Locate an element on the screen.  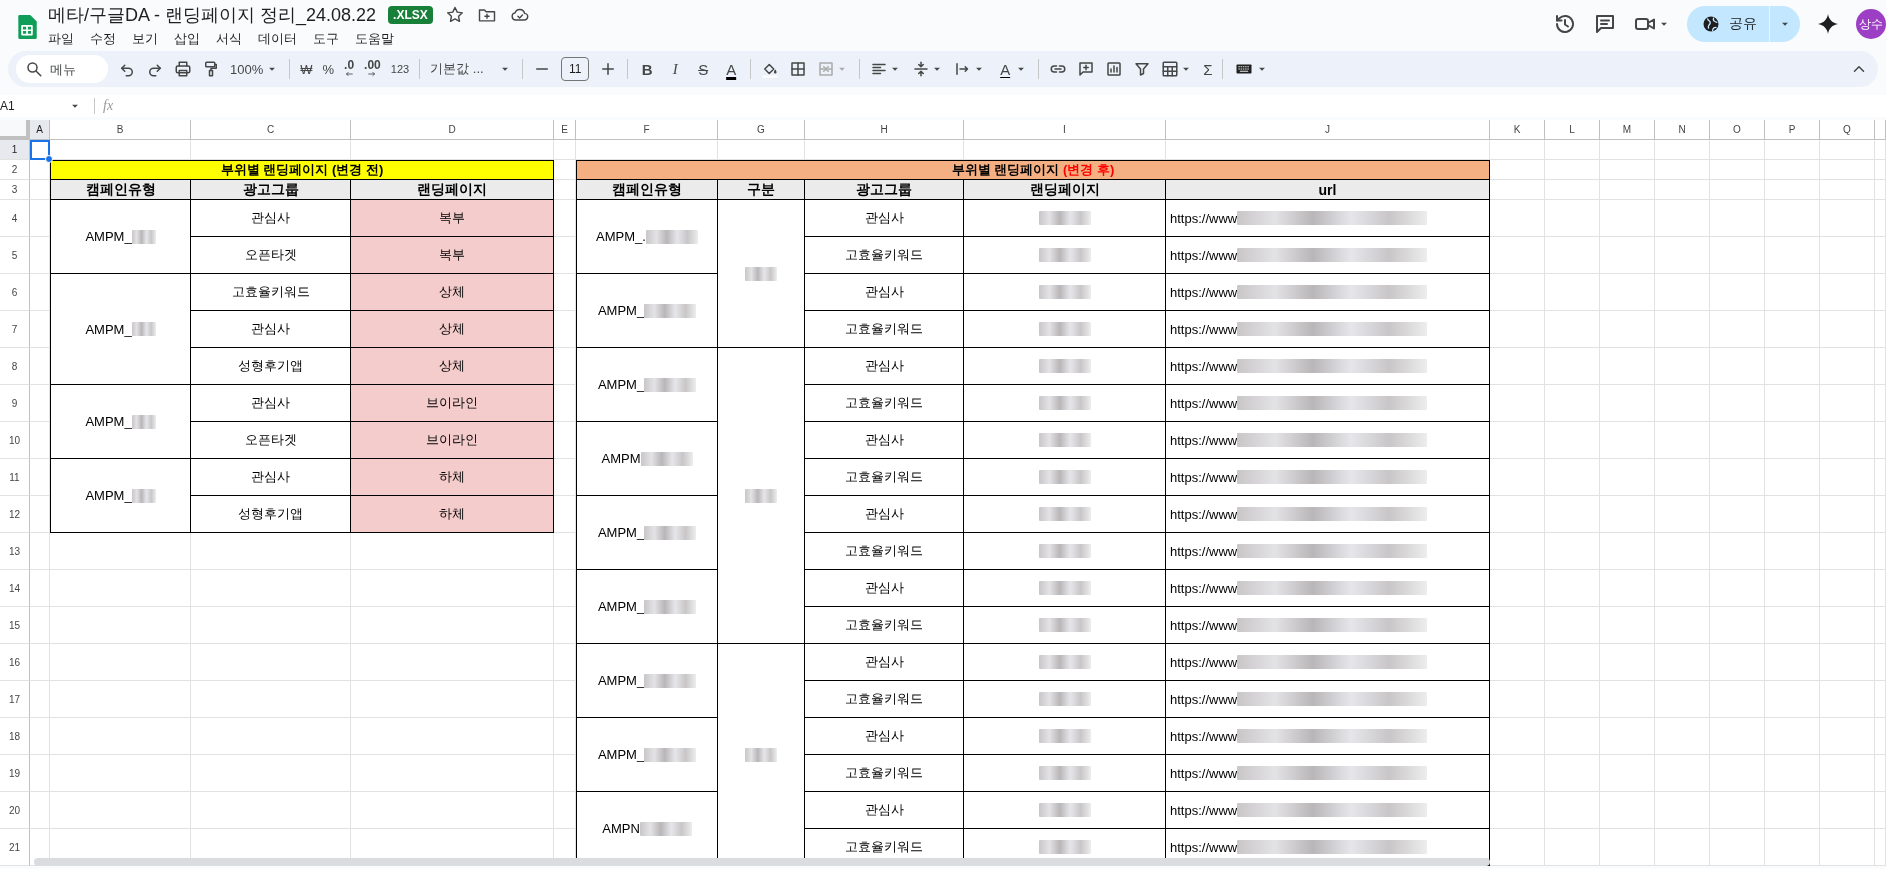
row-header: 2 is located at coordinates (15, 170).